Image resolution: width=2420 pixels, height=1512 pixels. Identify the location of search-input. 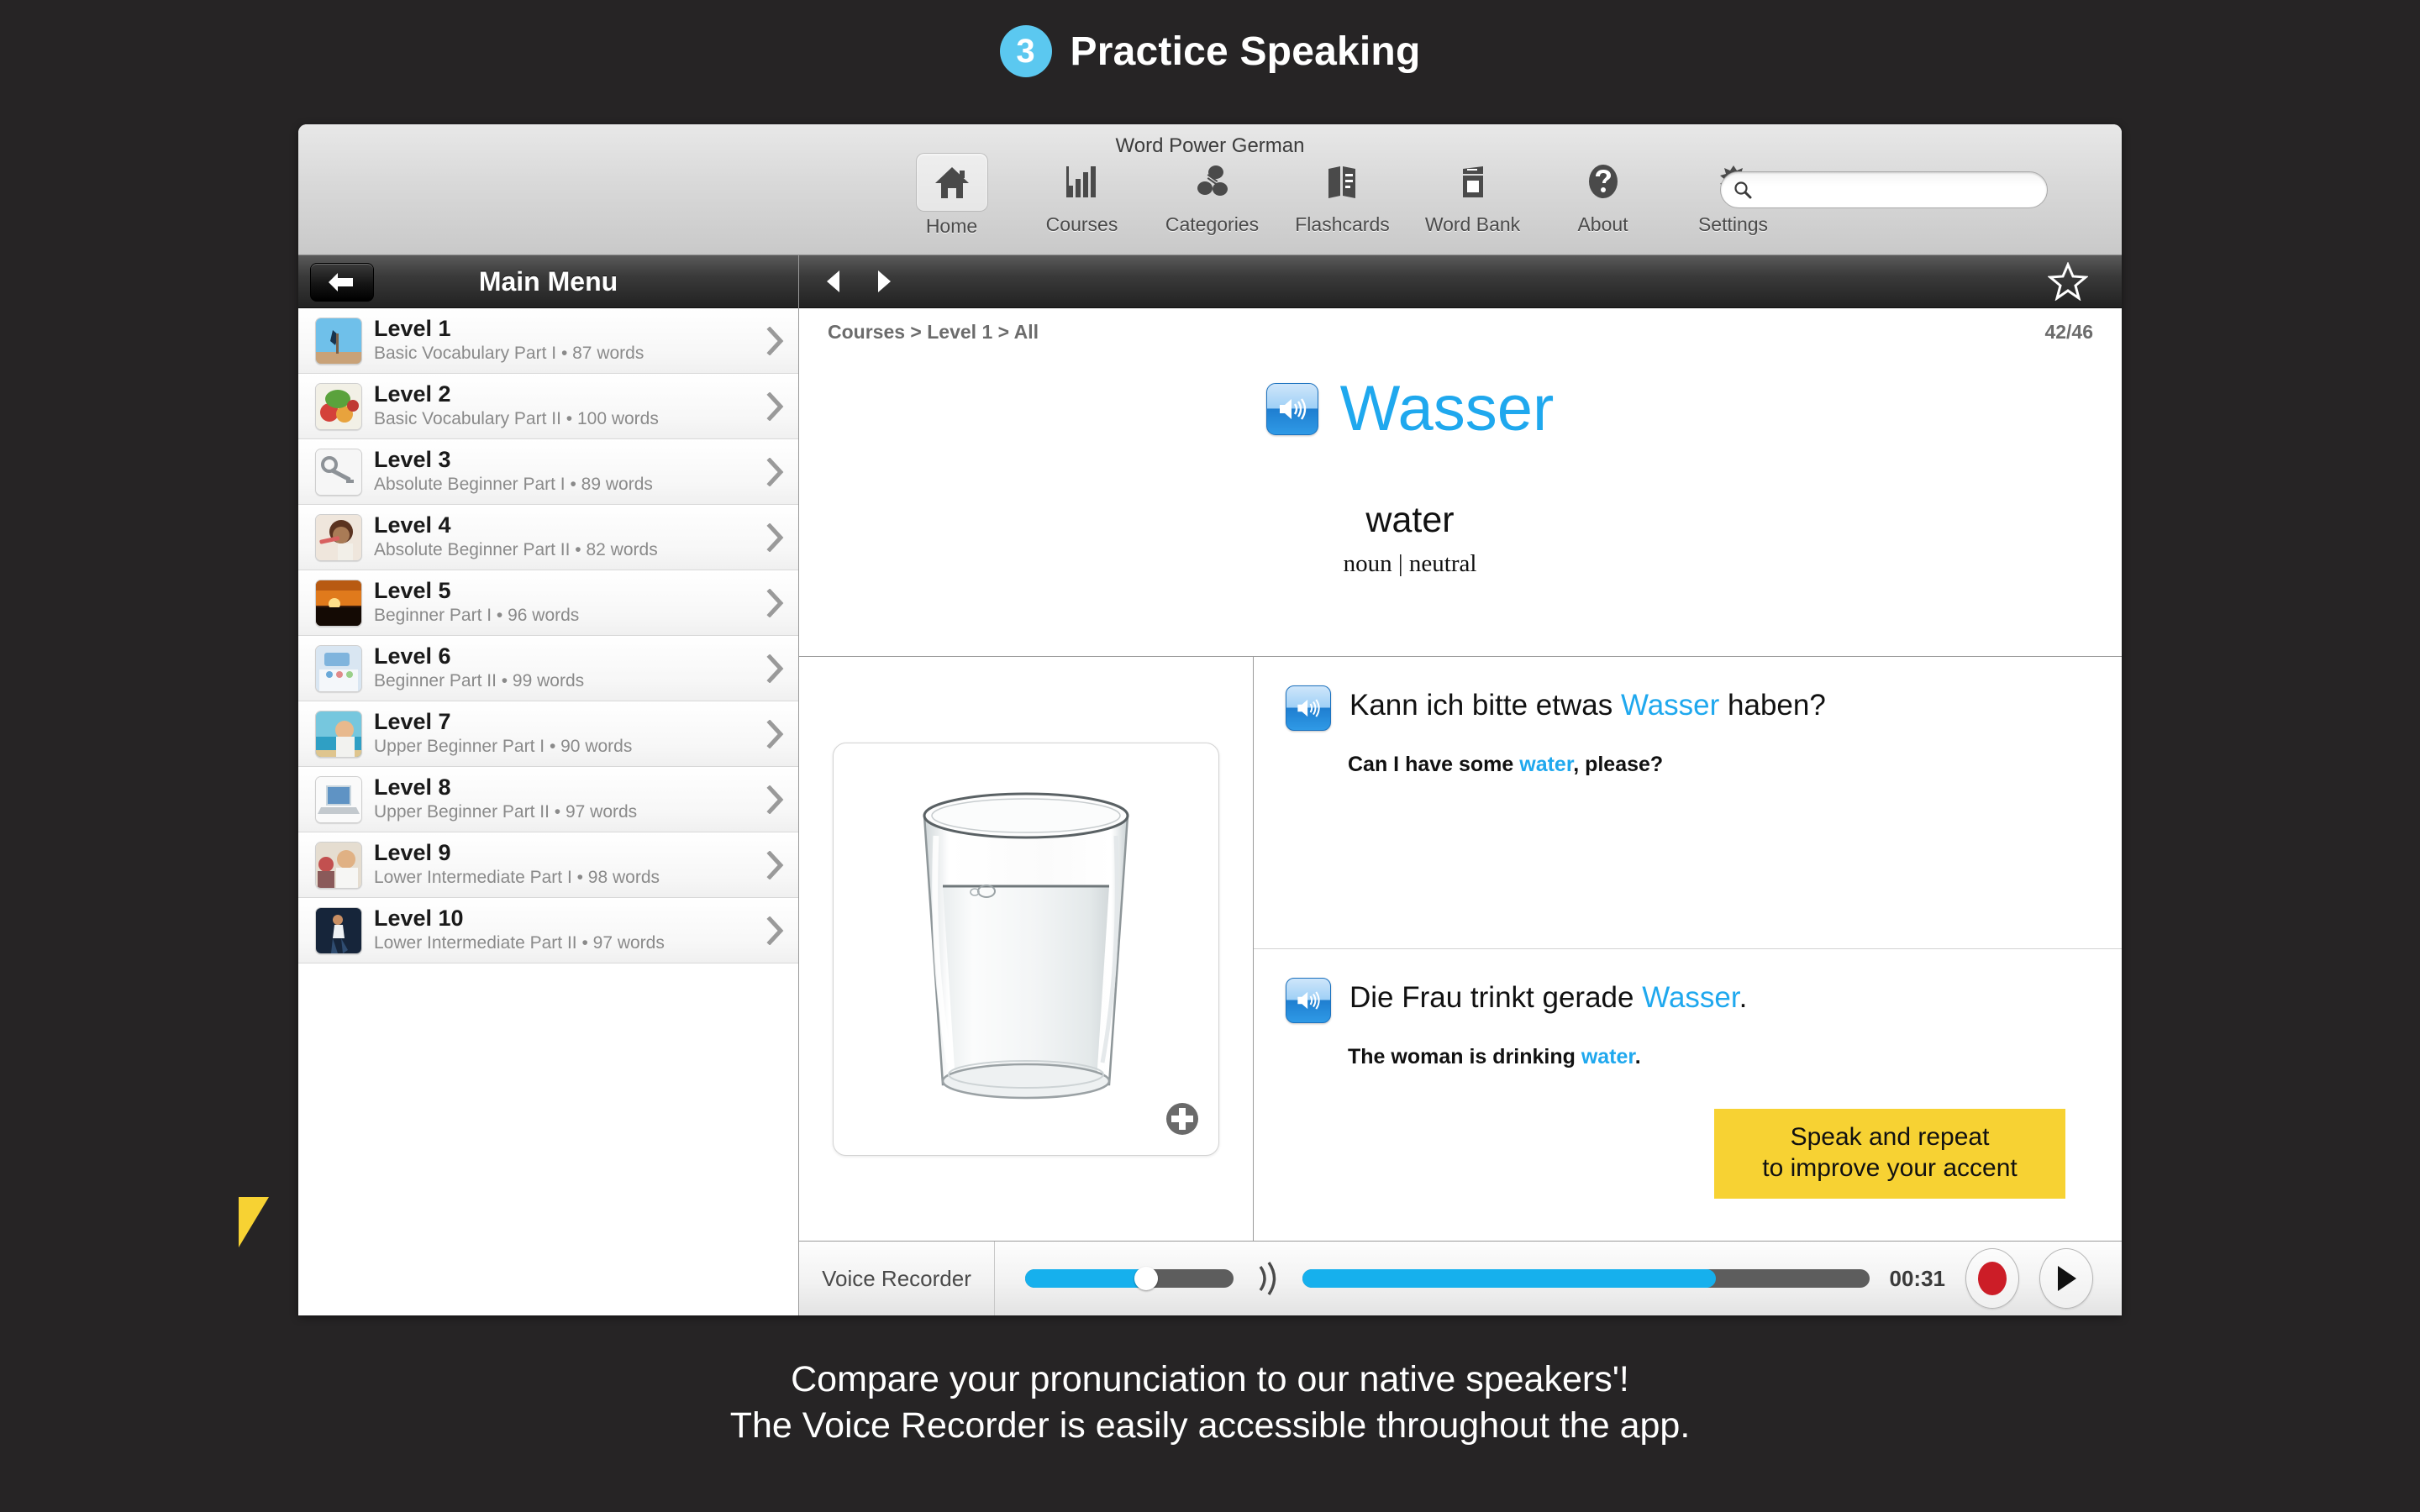
(1898, 190).